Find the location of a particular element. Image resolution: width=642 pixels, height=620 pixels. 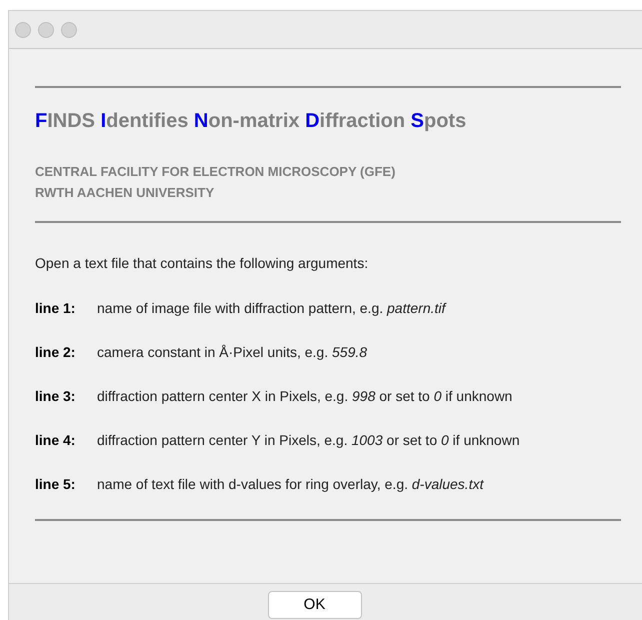

argument-description: camera constant in Å·Pixel units, e.g. 559.8 is located at coordinates (232, 352).